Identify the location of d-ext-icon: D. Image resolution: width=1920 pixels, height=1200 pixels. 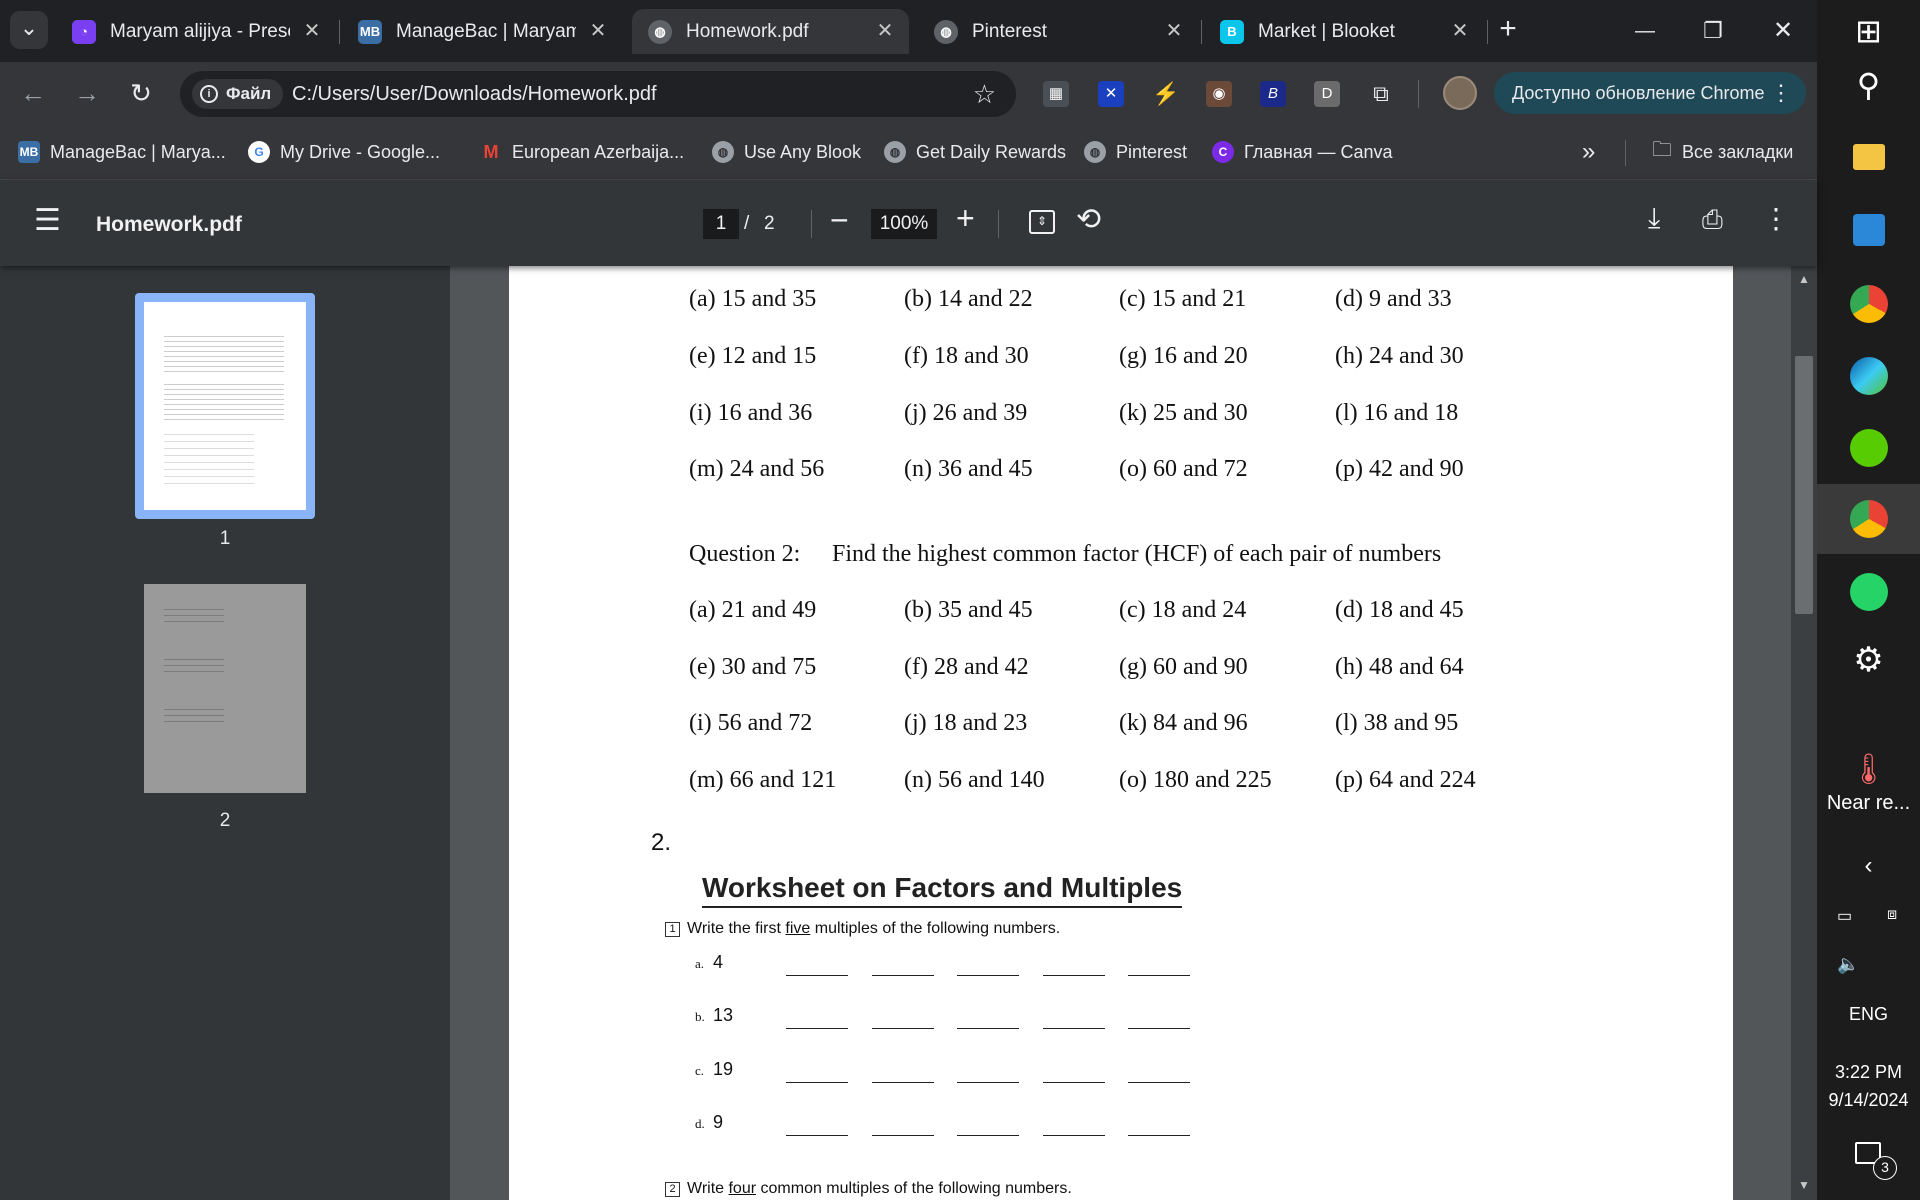
(1327, 94).